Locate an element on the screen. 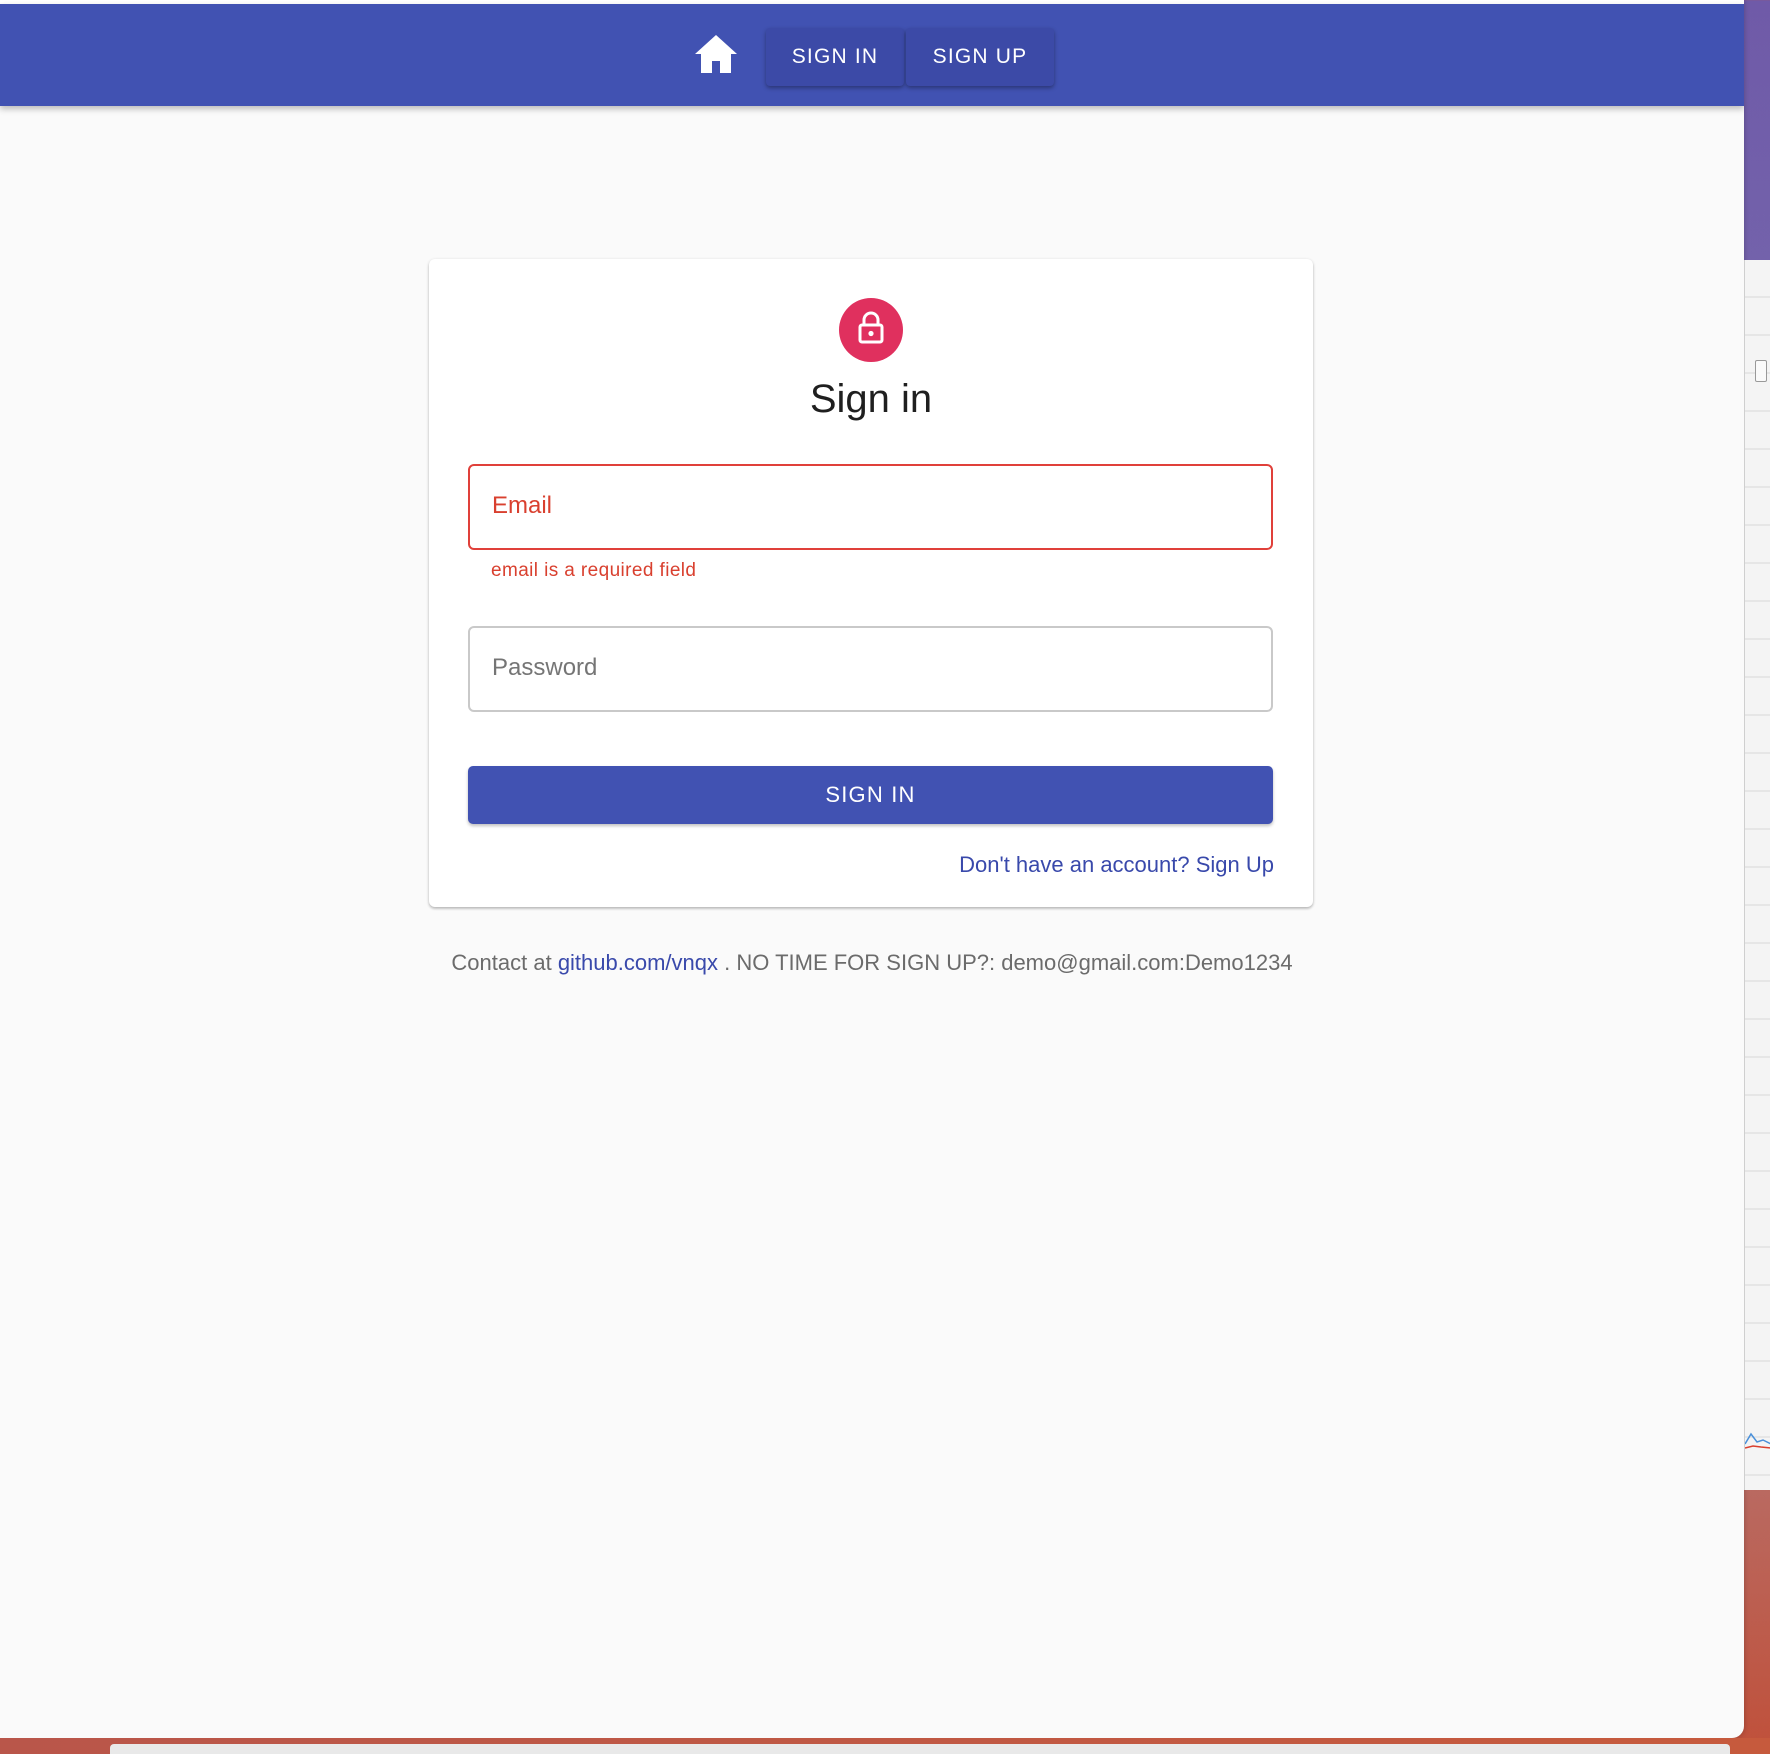  sign-in-submit-button: SIGN IN is located at coordinates (870, 795).